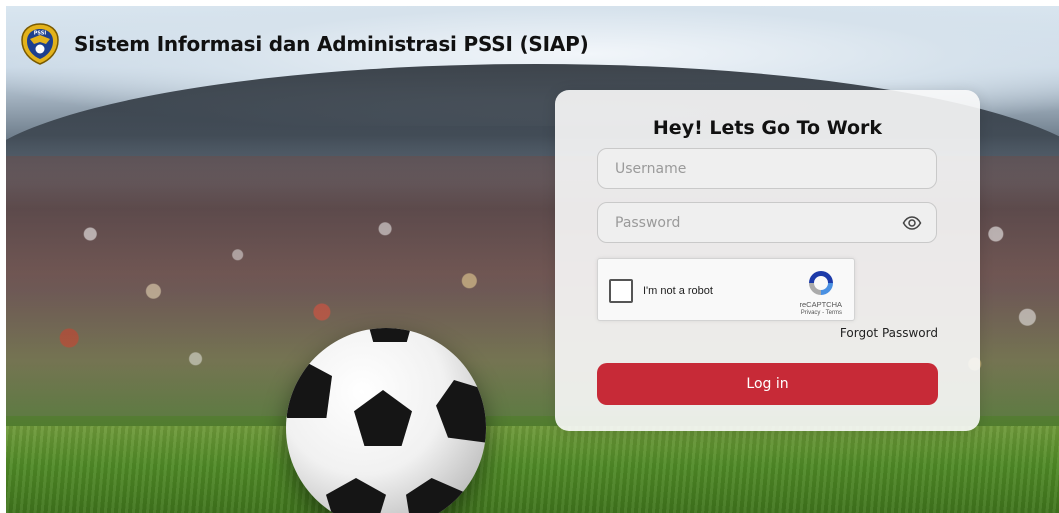  What do you see at coordinates (912, 223) in the screenshot?
I see `eye-icon` at bounding box center [912, 223].